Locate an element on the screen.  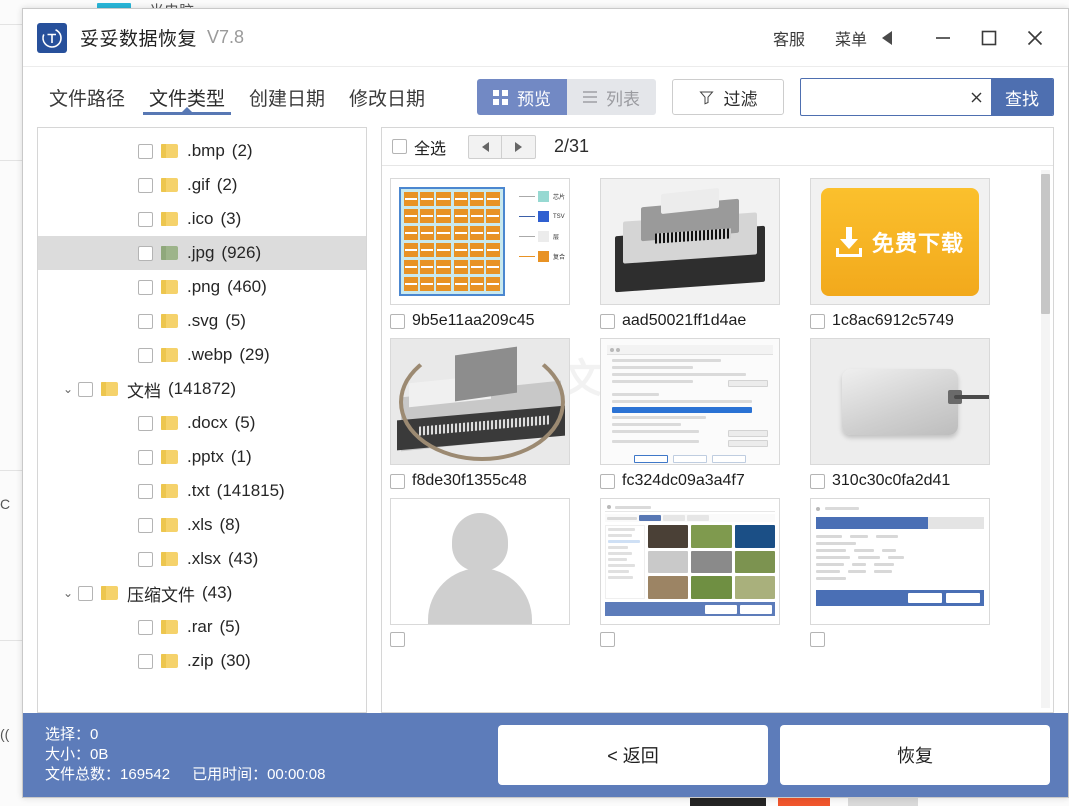
recover-button: 恢复 is located at coordinates (915, 755).